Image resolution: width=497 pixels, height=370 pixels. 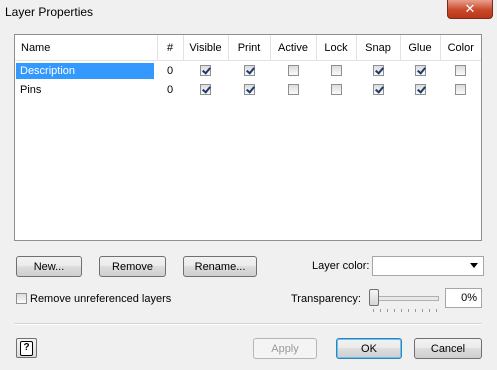 What do you see at coordinates (405, 310) in the screenshot?
I see `transparency-slider-ticks` at bounding box center [405, 310].